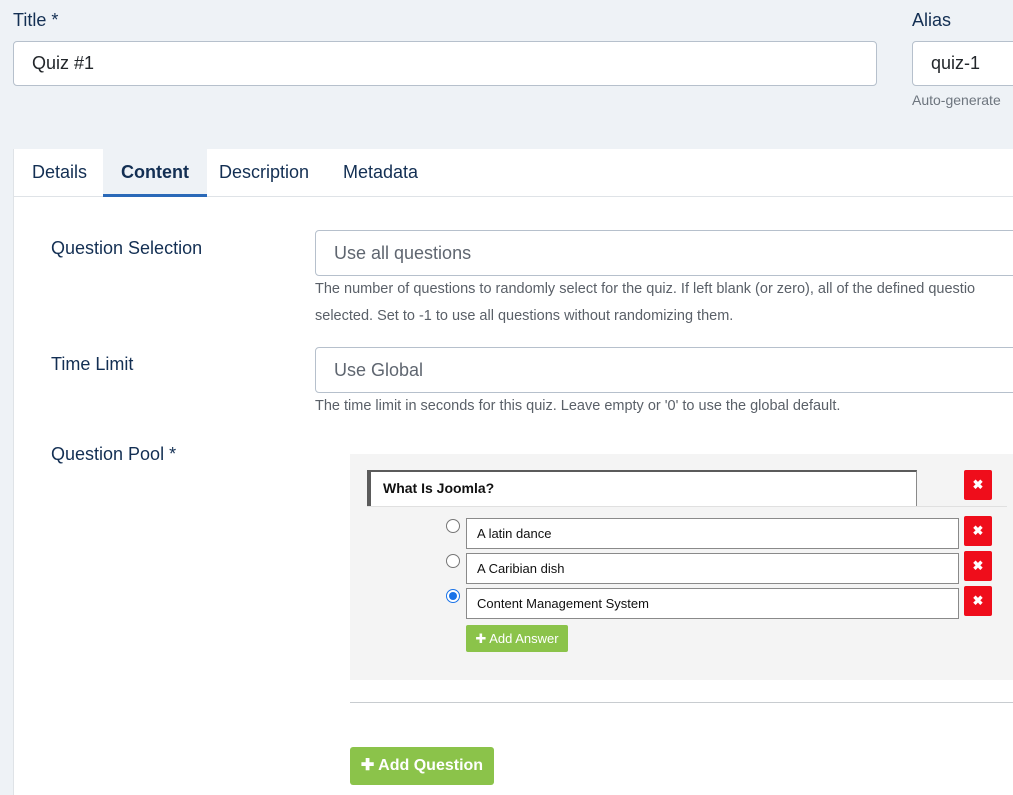 The image size is (1013, 795). Describe the element at coordinates (155, 173) in the screenshot. I see `tab-content: Content` at that location.